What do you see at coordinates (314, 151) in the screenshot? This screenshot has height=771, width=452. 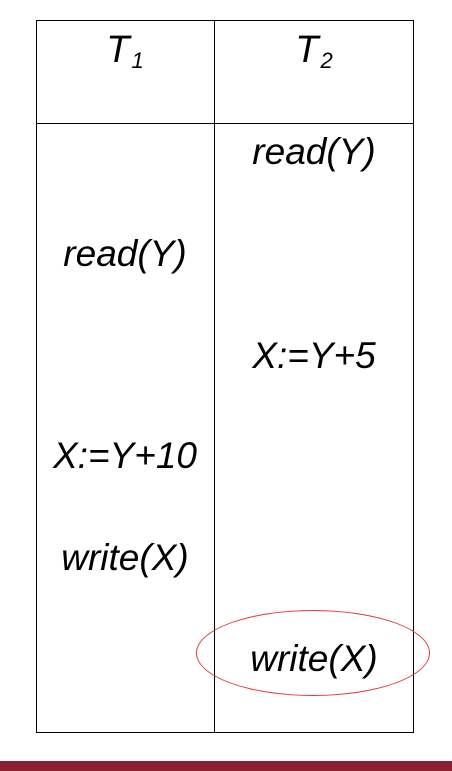 I see `t2-step-read-y: read(Y)` at bounding box center [314, 151].